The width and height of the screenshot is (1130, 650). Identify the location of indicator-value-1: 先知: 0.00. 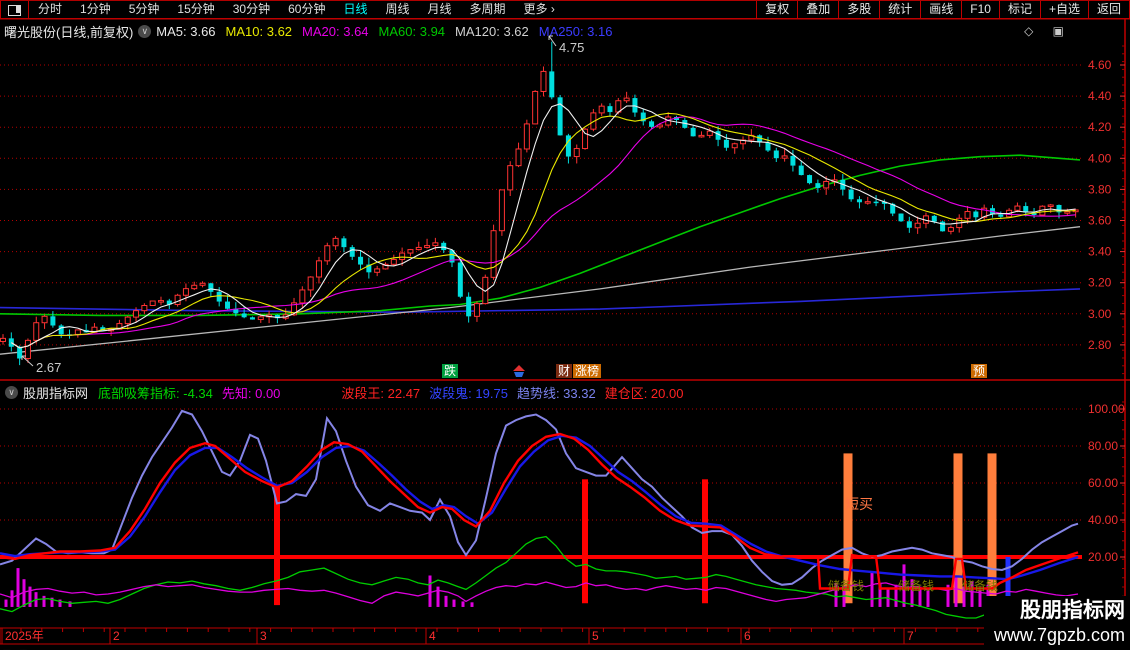
(251, 393).